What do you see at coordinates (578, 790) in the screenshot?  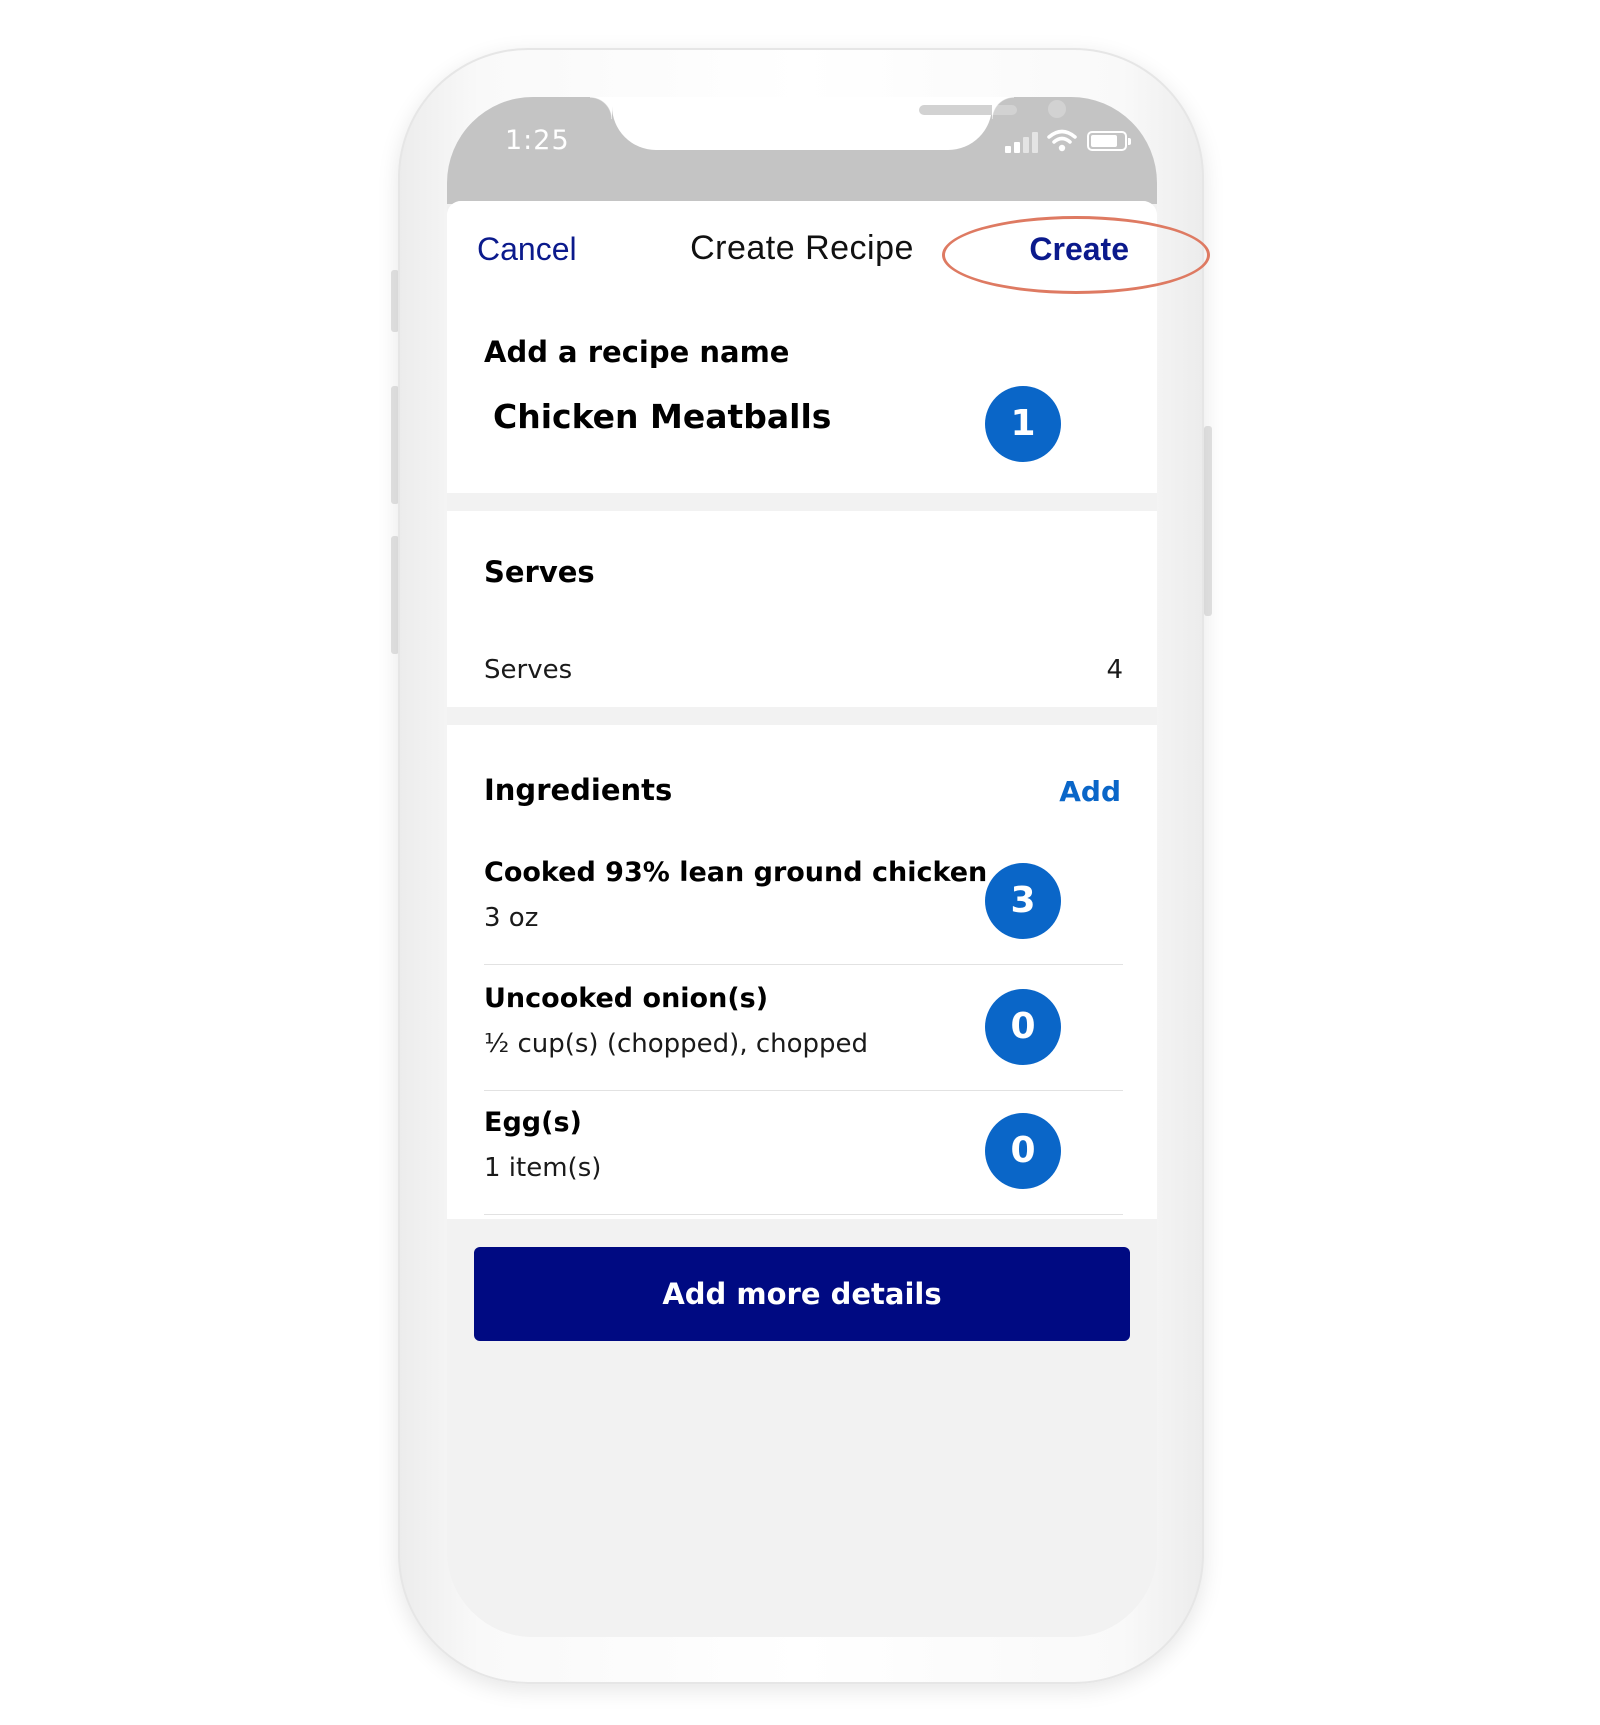 I see `ingredients-heading: Ingredients` at bounding box center [578, 790].